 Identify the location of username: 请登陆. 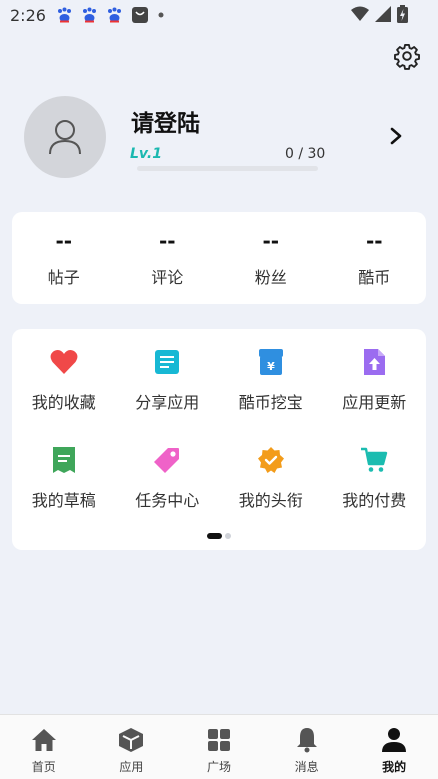
(165, 121).